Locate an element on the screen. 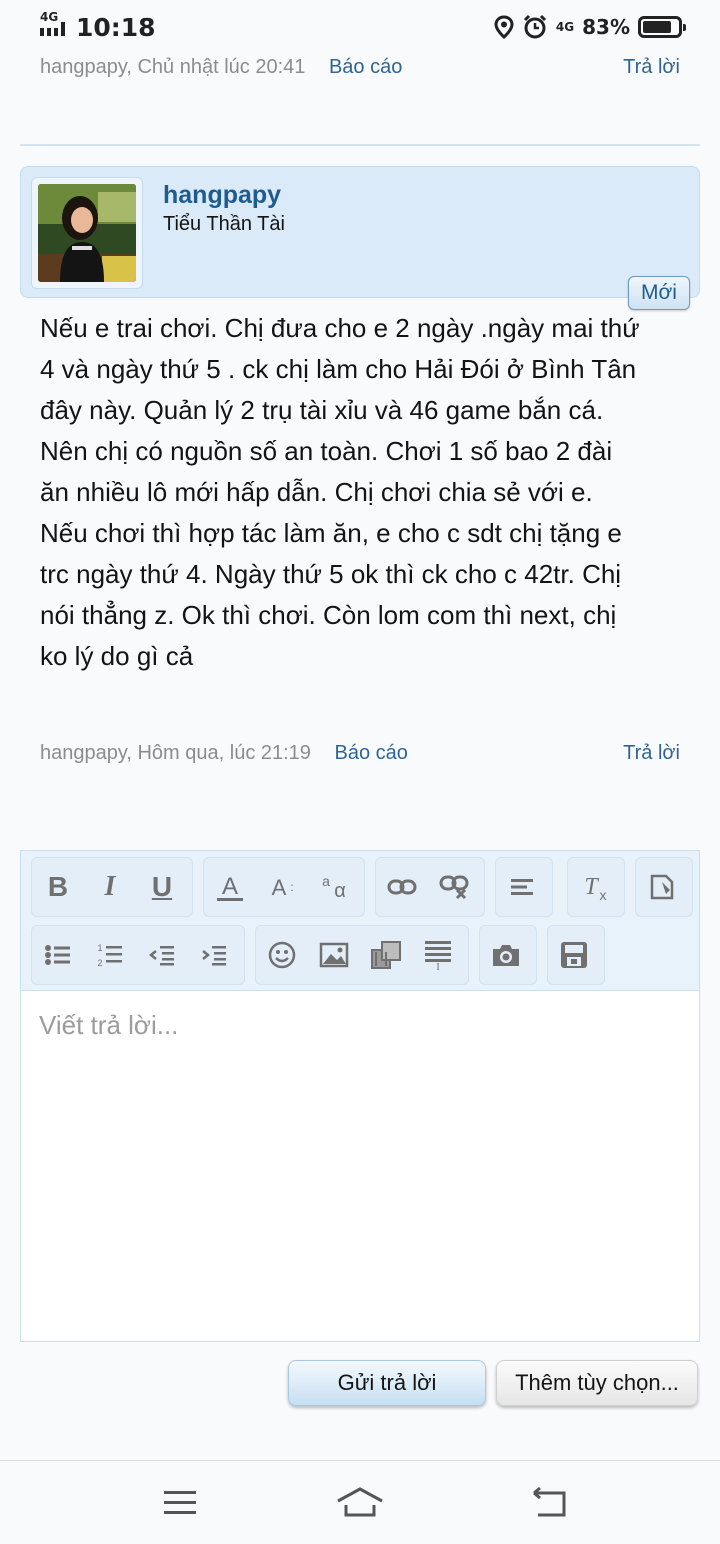 Image resolution: width=720 pixels, height=1544 pixels. toolbar-group-font: A A: aα is located at coordinates (284, 887).